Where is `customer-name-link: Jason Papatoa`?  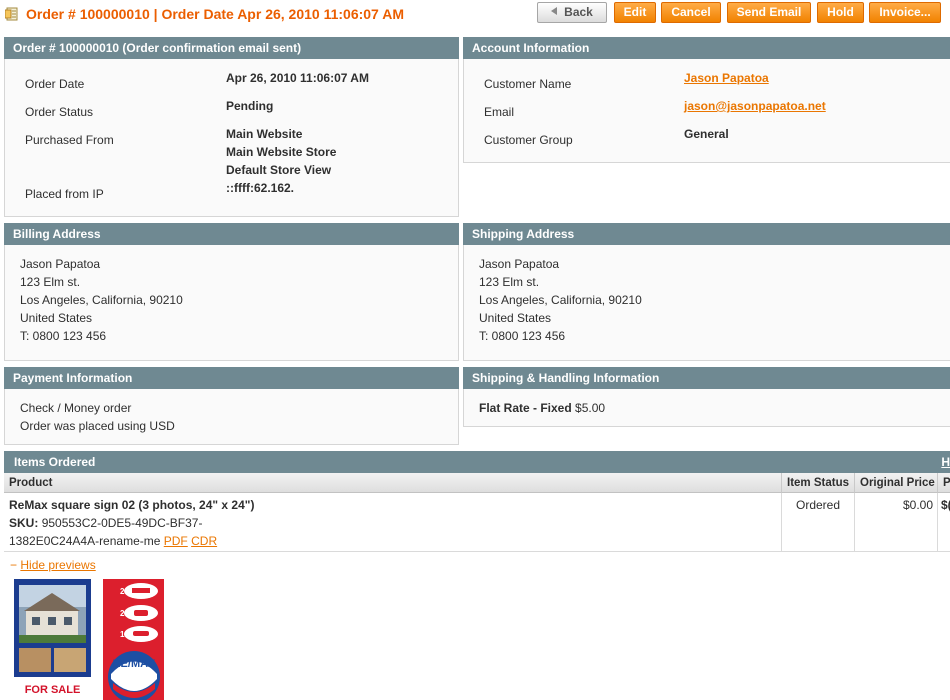
customer-name-link: Jason Papatoa is located at coordinates (726, 78).